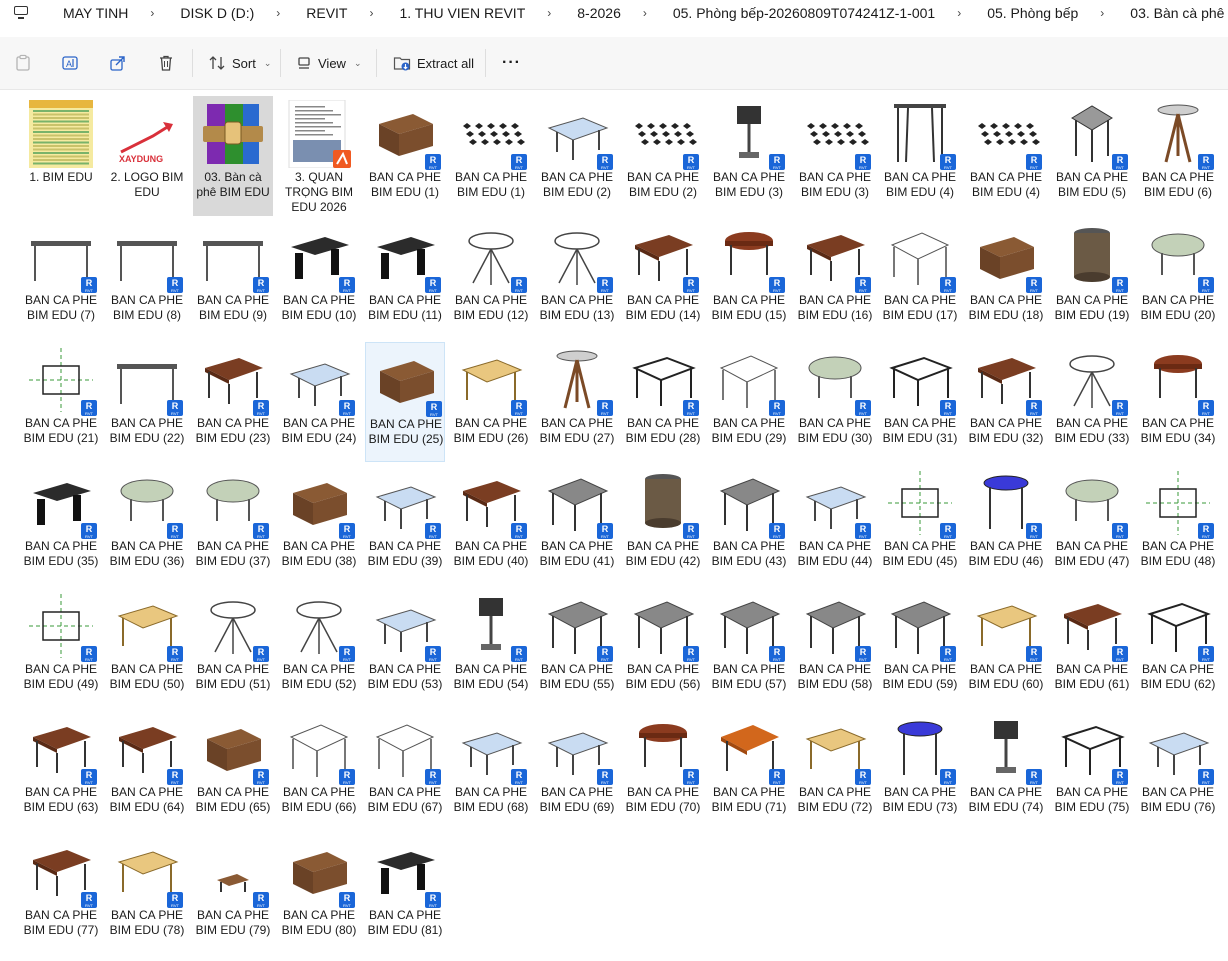 The height and width of the screenshot is (961, 1228). Describe the element at coordinates (491, 648) in the screenshot. I see `file-item-rvt: R RVT BAN CA PHE BIM EDU (54)` at that location.